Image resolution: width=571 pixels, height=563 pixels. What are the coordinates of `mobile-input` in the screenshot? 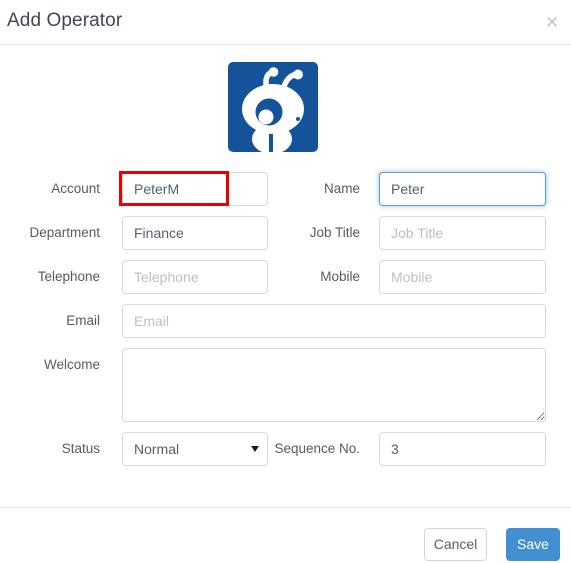 It's located at (462, 277).